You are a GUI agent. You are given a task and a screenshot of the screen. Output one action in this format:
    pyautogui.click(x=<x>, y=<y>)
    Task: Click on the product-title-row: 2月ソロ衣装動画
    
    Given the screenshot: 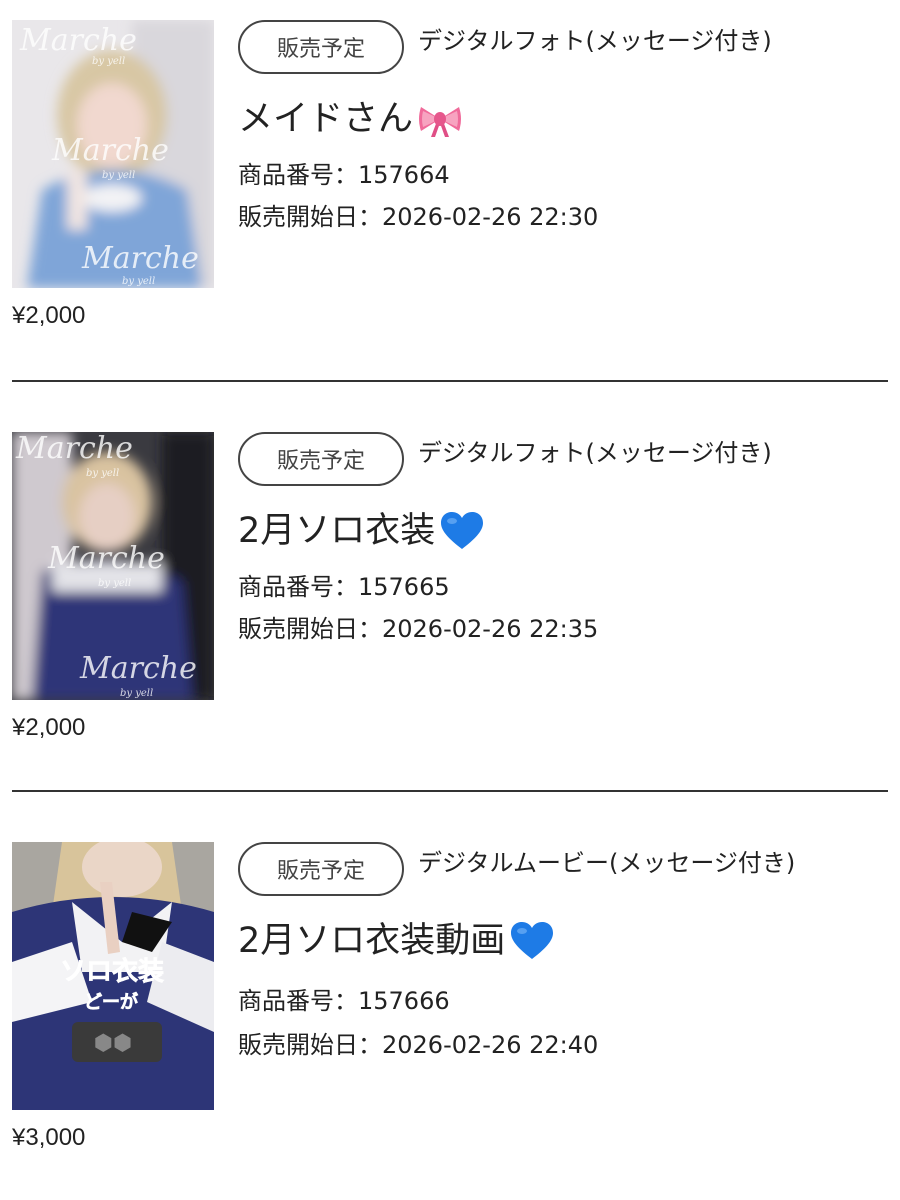 What is the action you would take?
    pyautogui.click(x=396, y=941)
    